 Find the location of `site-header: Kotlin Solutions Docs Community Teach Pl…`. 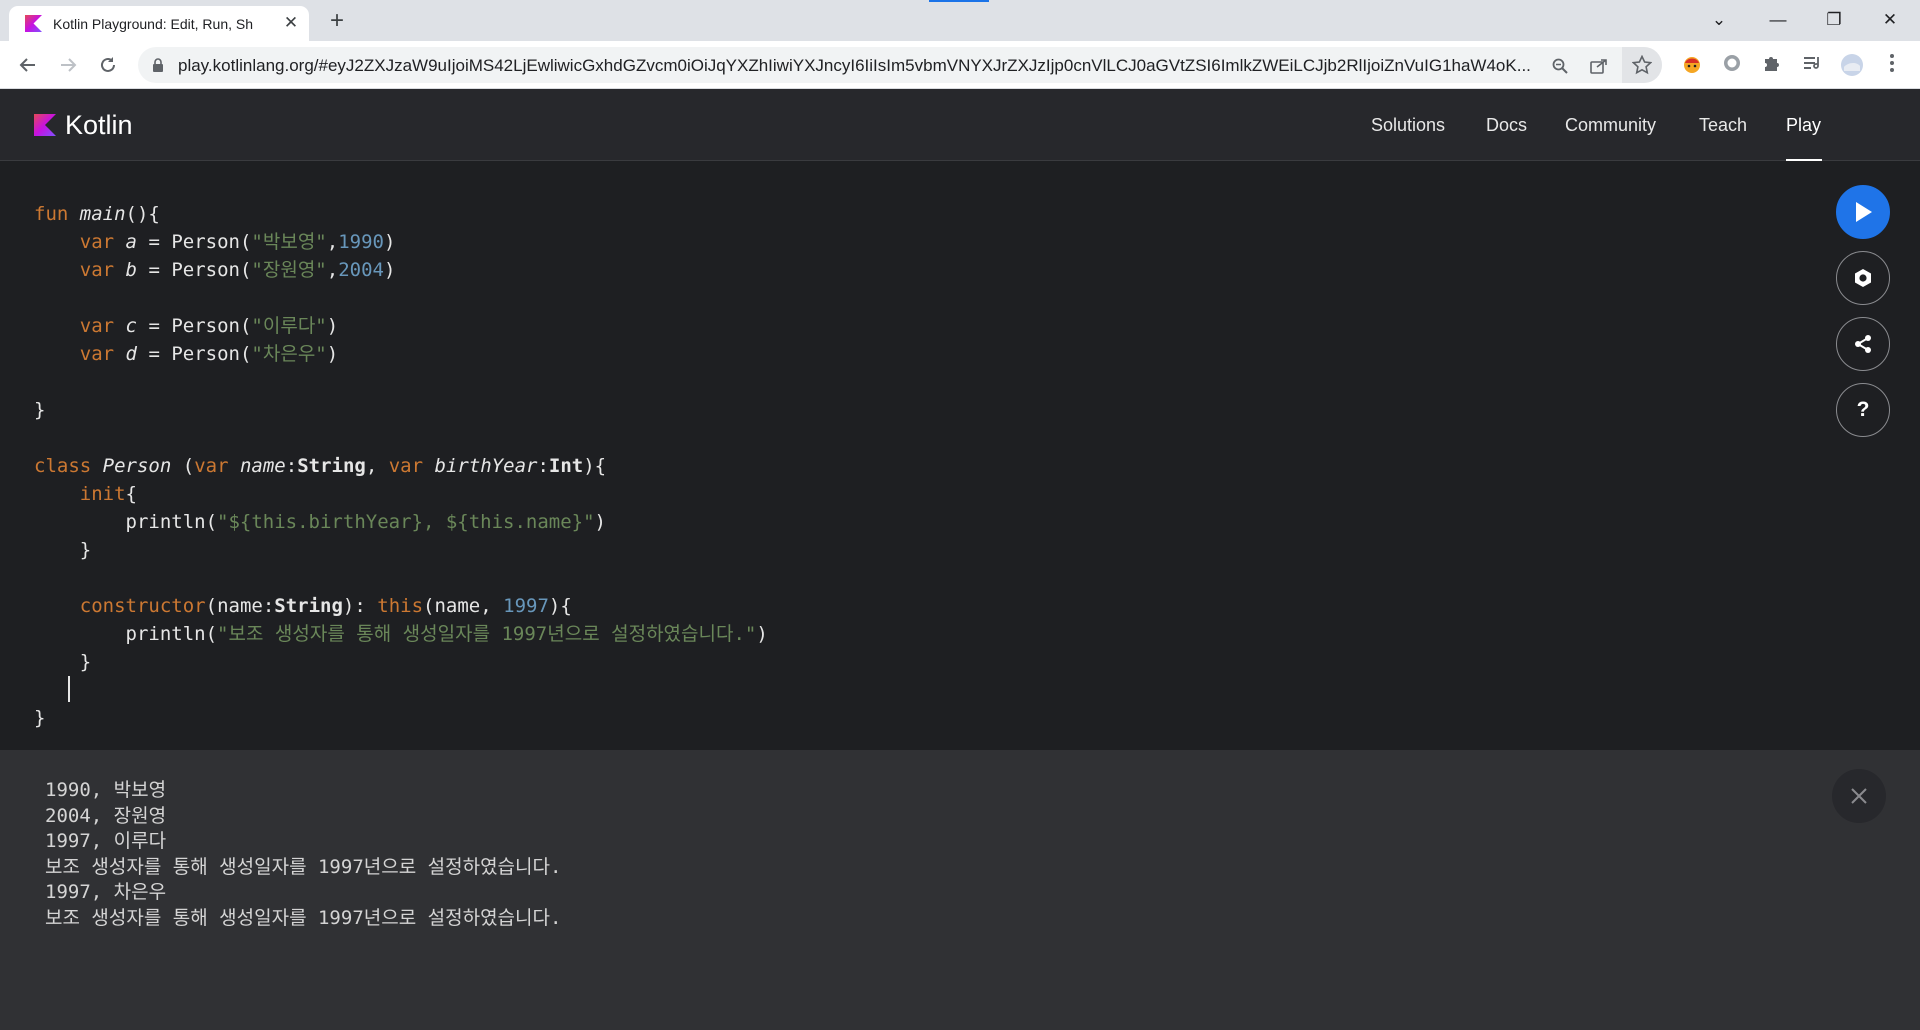

site-header: Kotlin Solutions Docs Community Teach Pl… is located at coordinates (960, 125).